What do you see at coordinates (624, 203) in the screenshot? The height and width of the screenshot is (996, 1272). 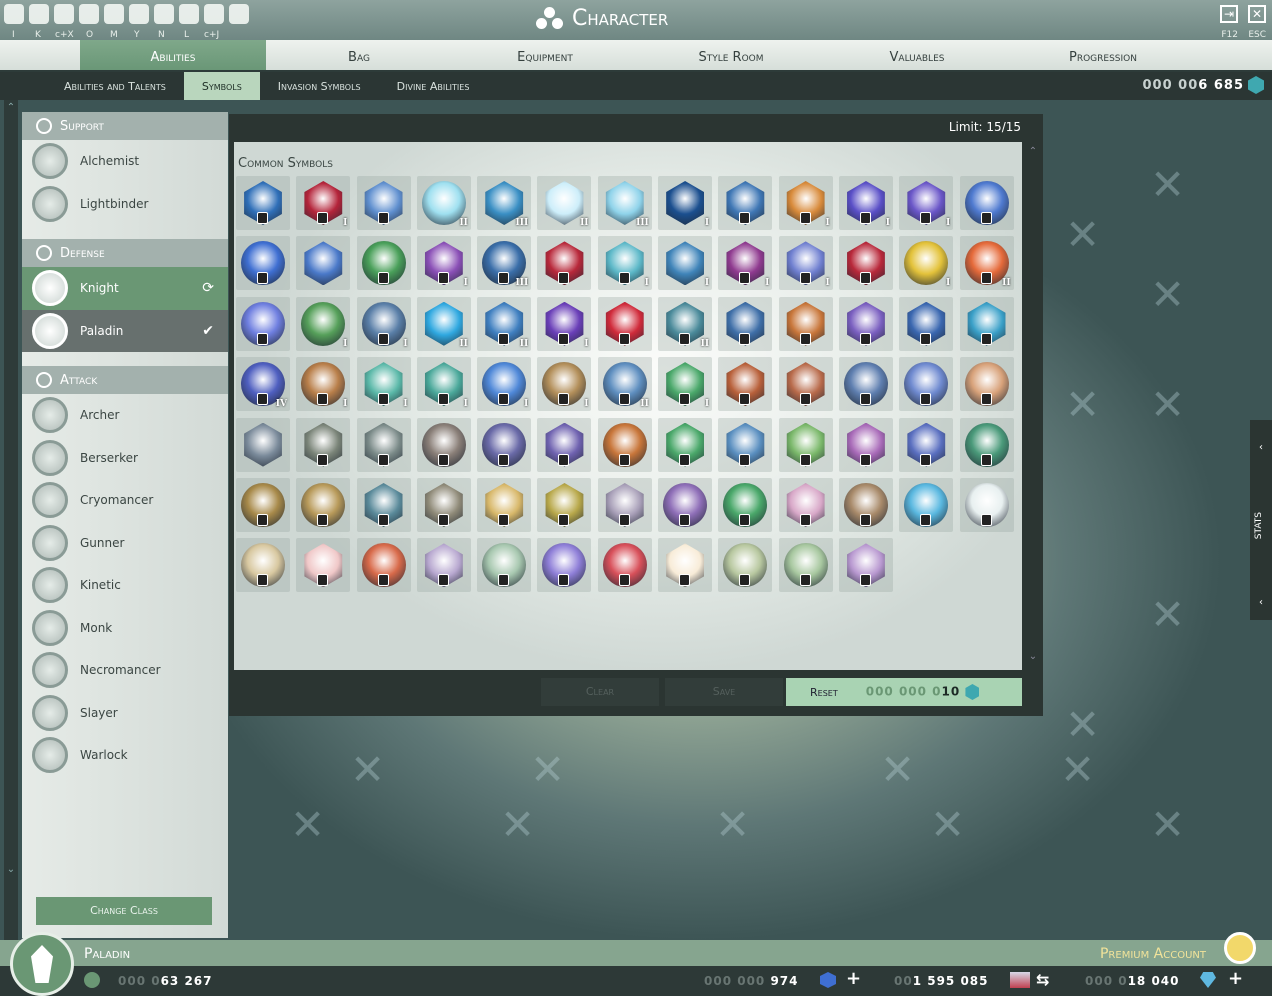 I see `symbol-slot: III` at bounding box center [624, 203].